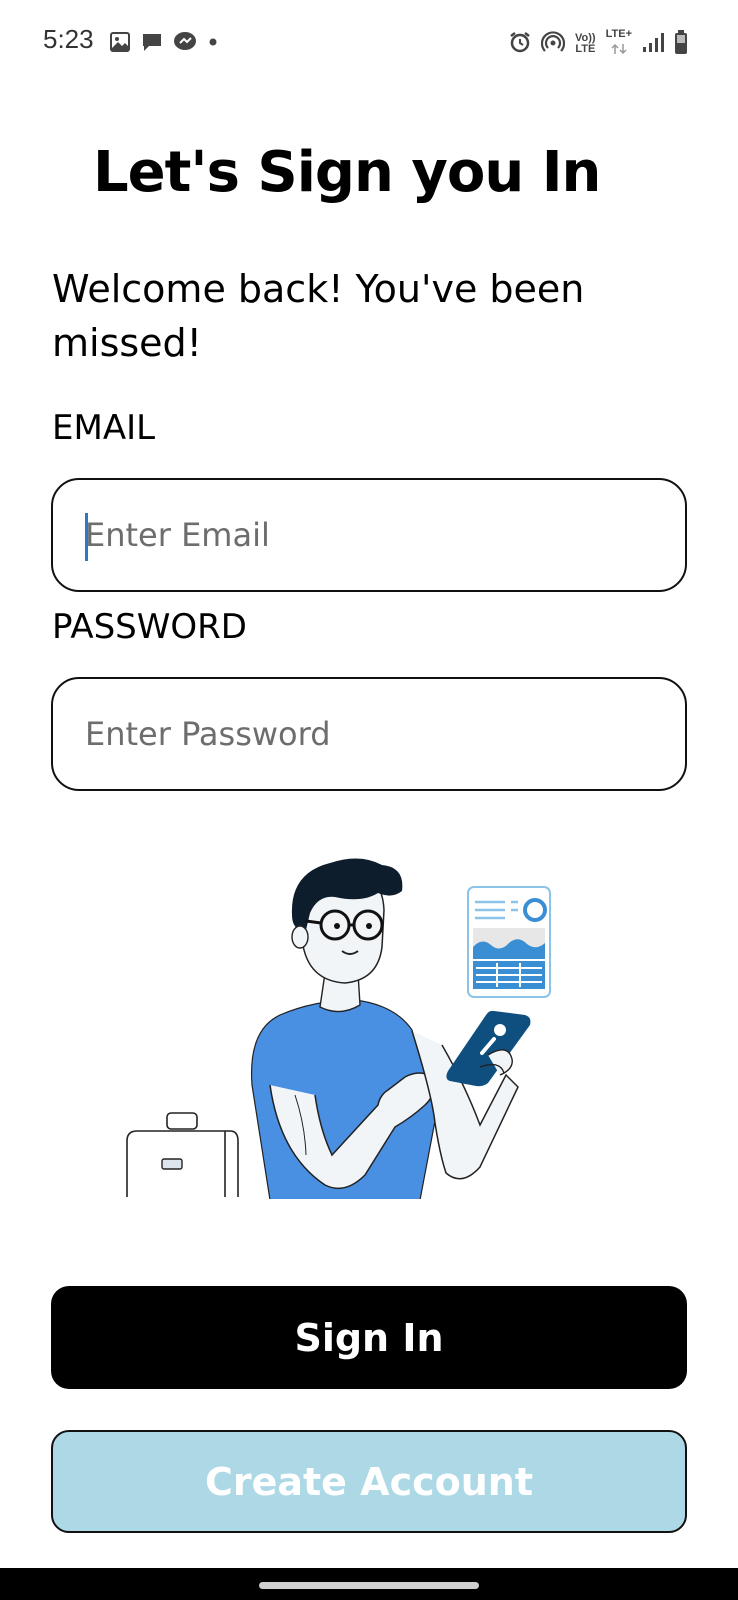 This screenshot has width=738, height=1600. Describe the element at coordinates (509, 942) in the screenshot. I see `dashboard-card-icon` at that location.